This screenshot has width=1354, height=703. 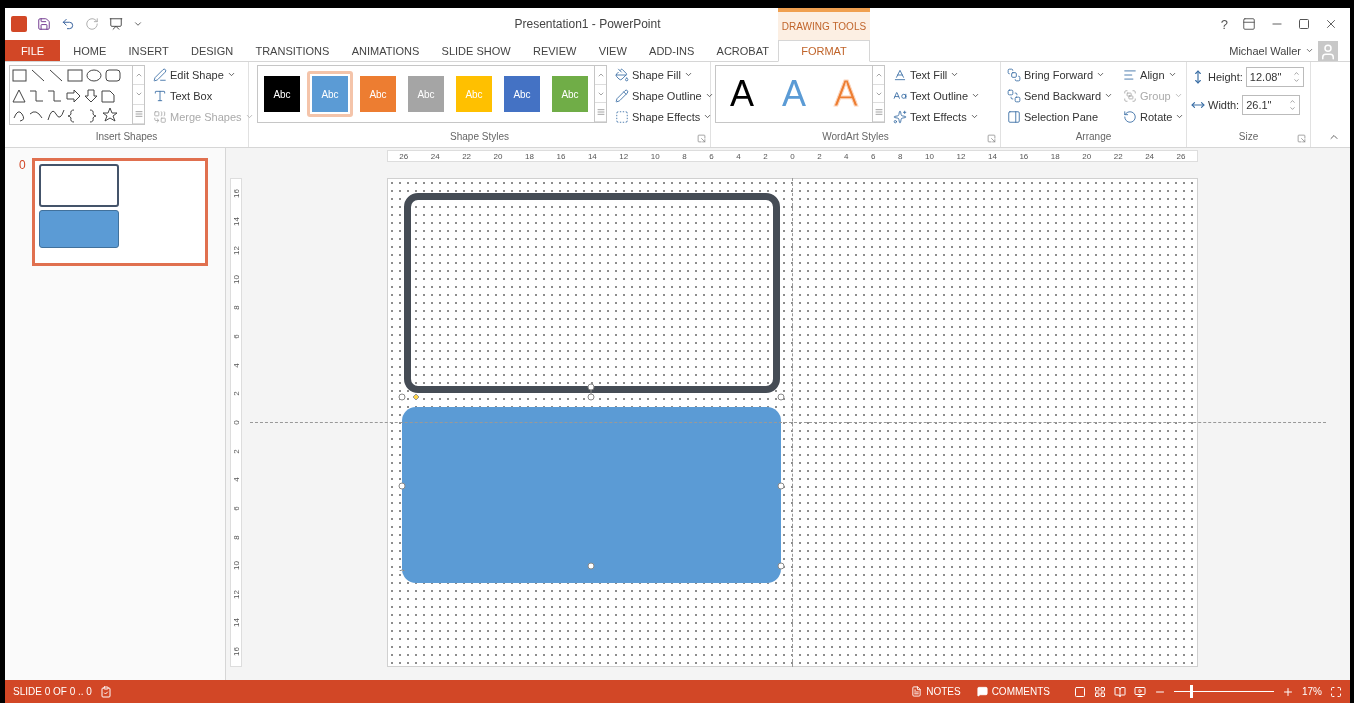 What do you see at coordinates (742, 94) in the screenshot?
I see `wordart-style-sample: A` at bounding box center [742, 94].